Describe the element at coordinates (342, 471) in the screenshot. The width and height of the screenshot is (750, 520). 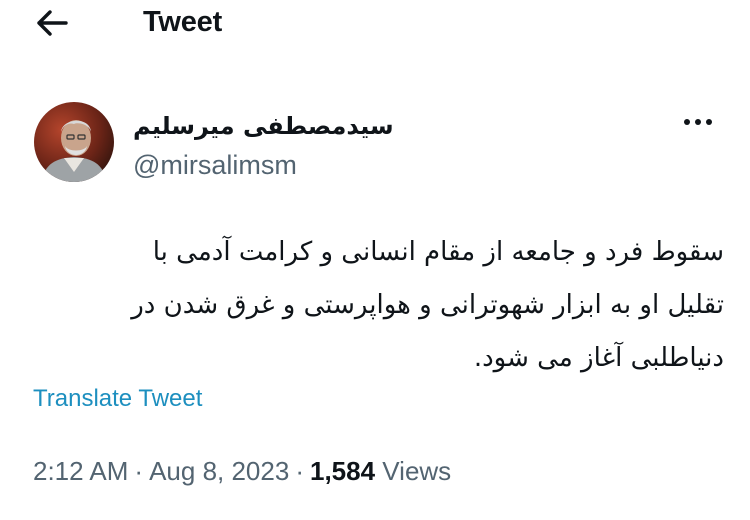
I see `views-count: 1,584` at that location.